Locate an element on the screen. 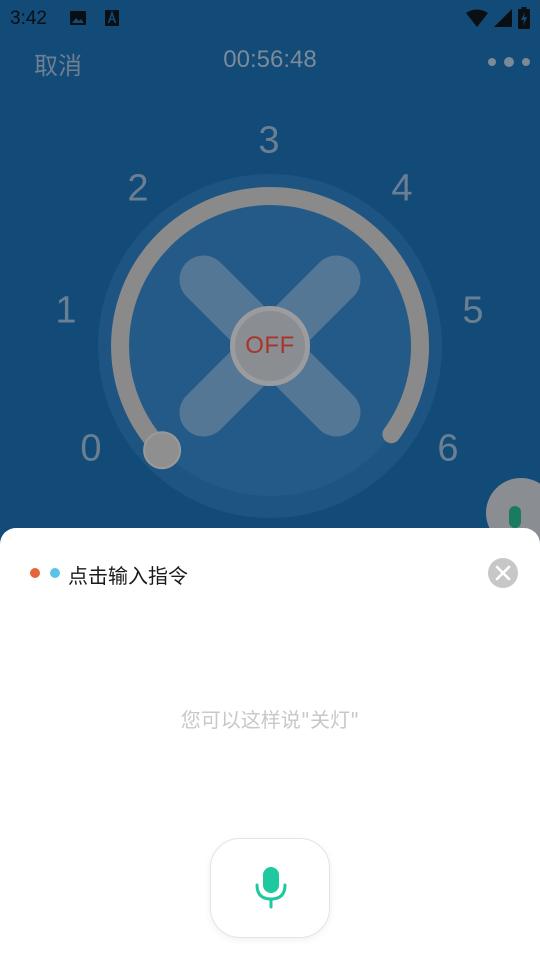  blue-dot is located at coordinates (55, 573).